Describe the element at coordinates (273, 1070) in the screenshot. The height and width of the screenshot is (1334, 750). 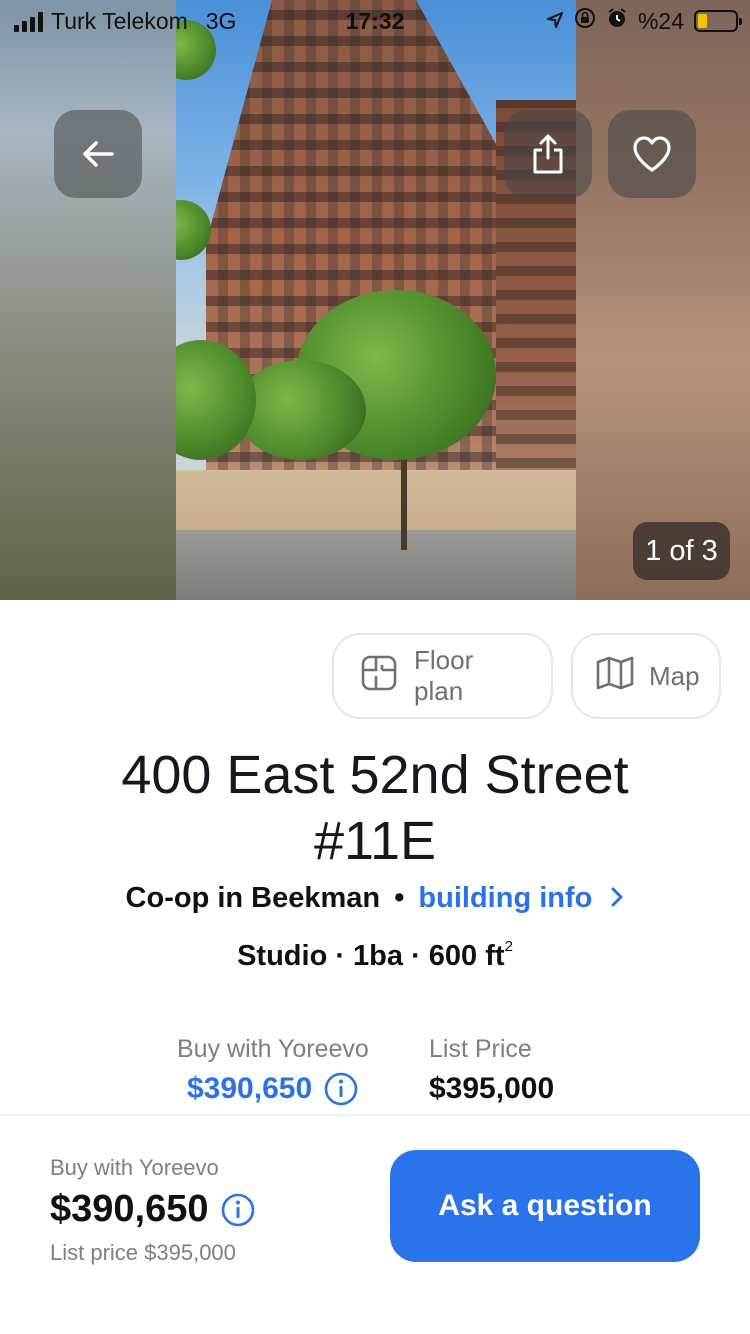
I see `yoreevo-price-block: Buy with Yoreevo $390,650` at that location.